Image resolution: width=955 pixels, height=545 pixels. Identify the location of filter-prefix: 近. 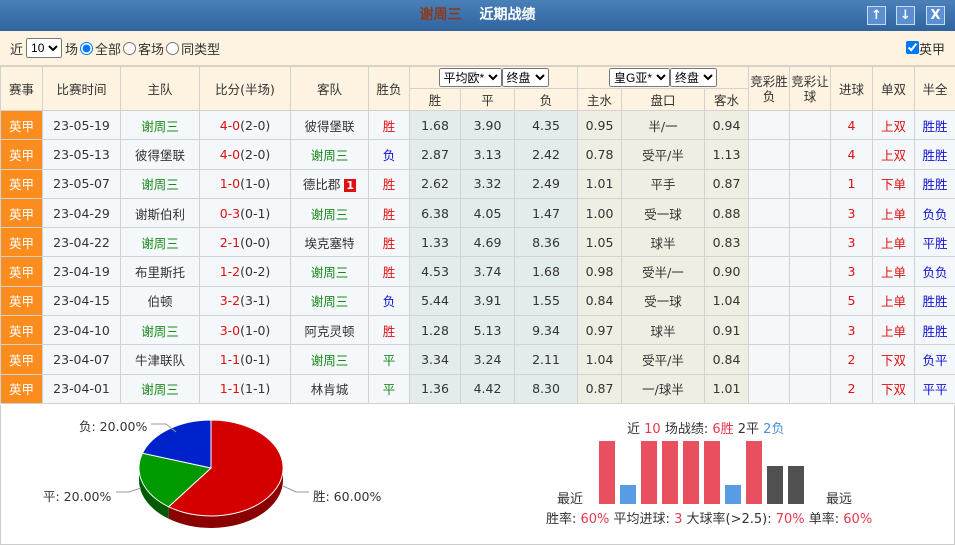
(17, 50).